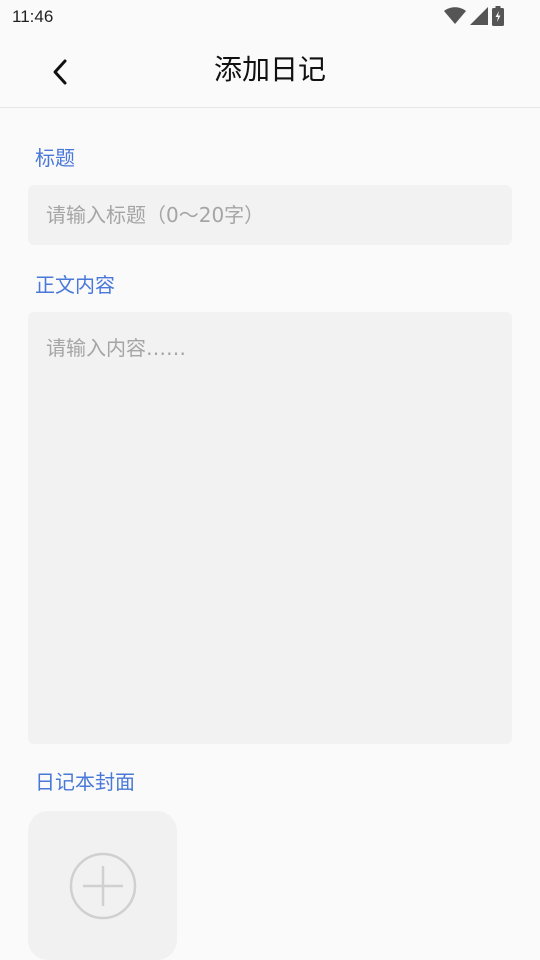 Image resolution: width=540 pixels, height=960 pixels. I want to click on title-label: 标题, so click(55, 158).